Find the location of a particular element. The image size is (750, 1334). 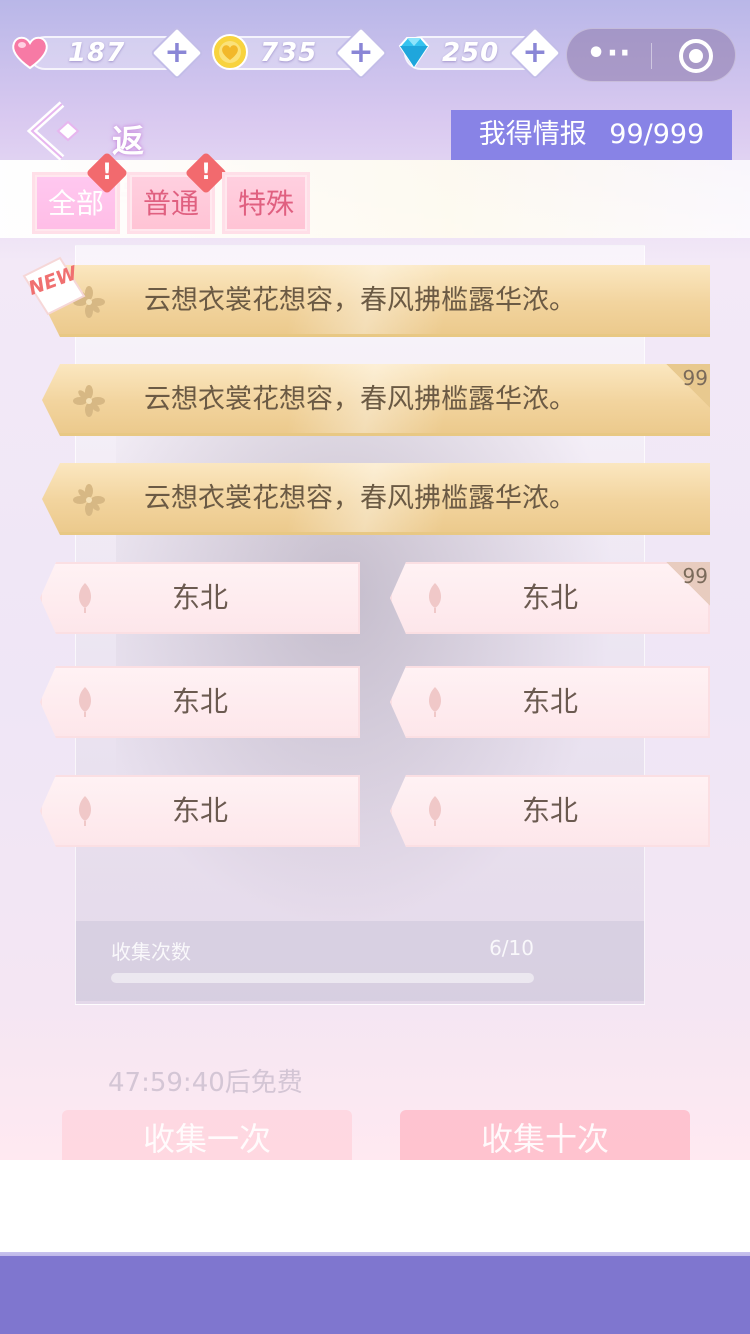

tab-normal-alert-badge: ! is located at coordinates (206, 173).